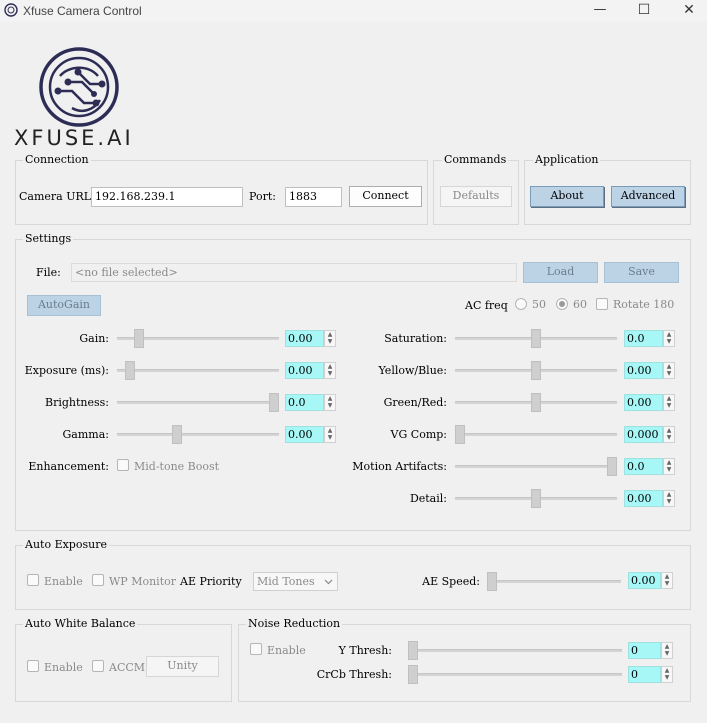 This screenshot has width=707, height=723. What do you see at coordinates (182, 666) in the screenshot?
I see `unity-button: Unity` at bounding box center [182, 666].